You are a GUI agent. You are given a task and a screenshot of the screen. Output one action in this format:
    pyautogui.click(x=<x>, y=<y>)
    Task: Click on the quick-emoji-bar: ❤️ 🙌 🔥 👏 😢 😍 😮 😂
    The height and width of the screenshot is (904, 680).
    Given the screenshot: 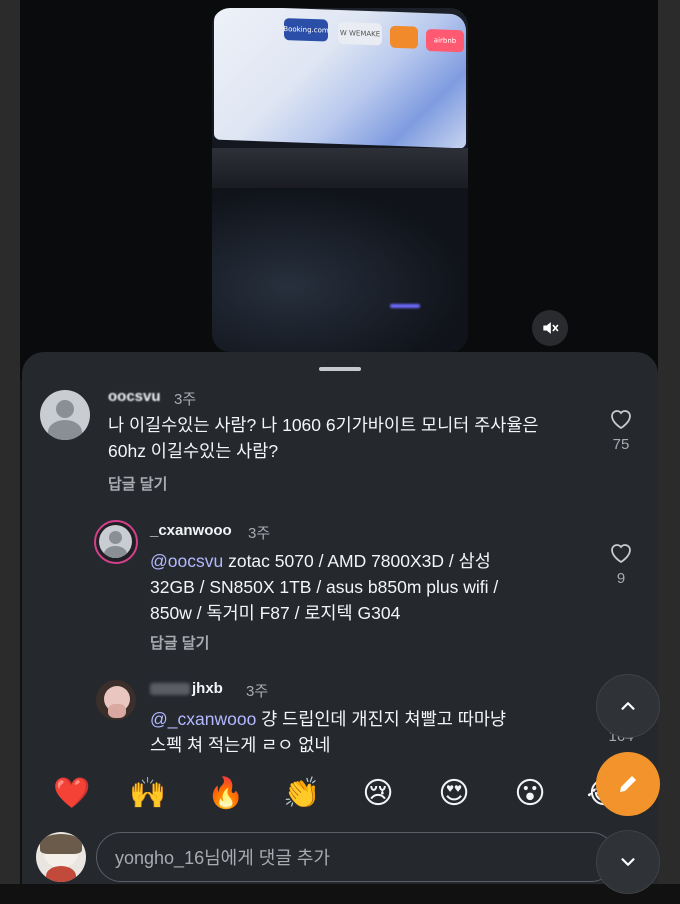 What is the action you would take?
    pyautogui.click(x=340, y=801)
    